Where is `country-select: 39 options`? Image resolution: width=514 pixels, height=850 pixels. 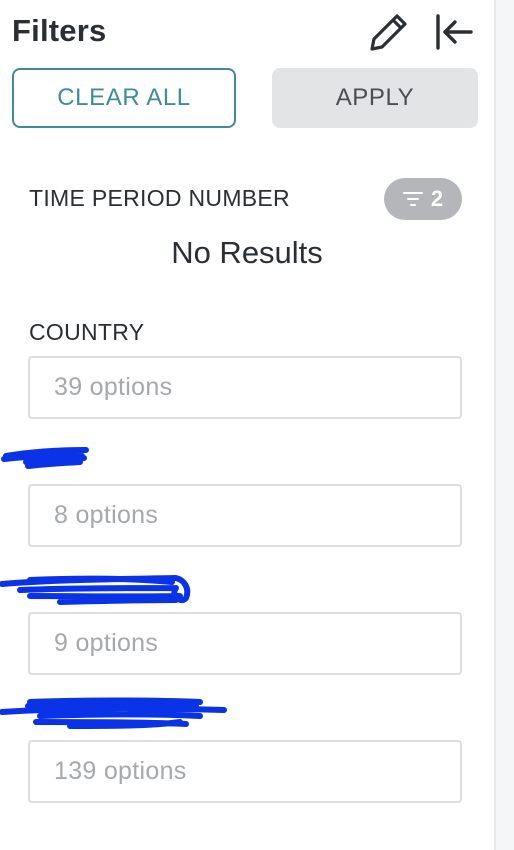
country-select: 39 options is located at coordinates (245, 387).